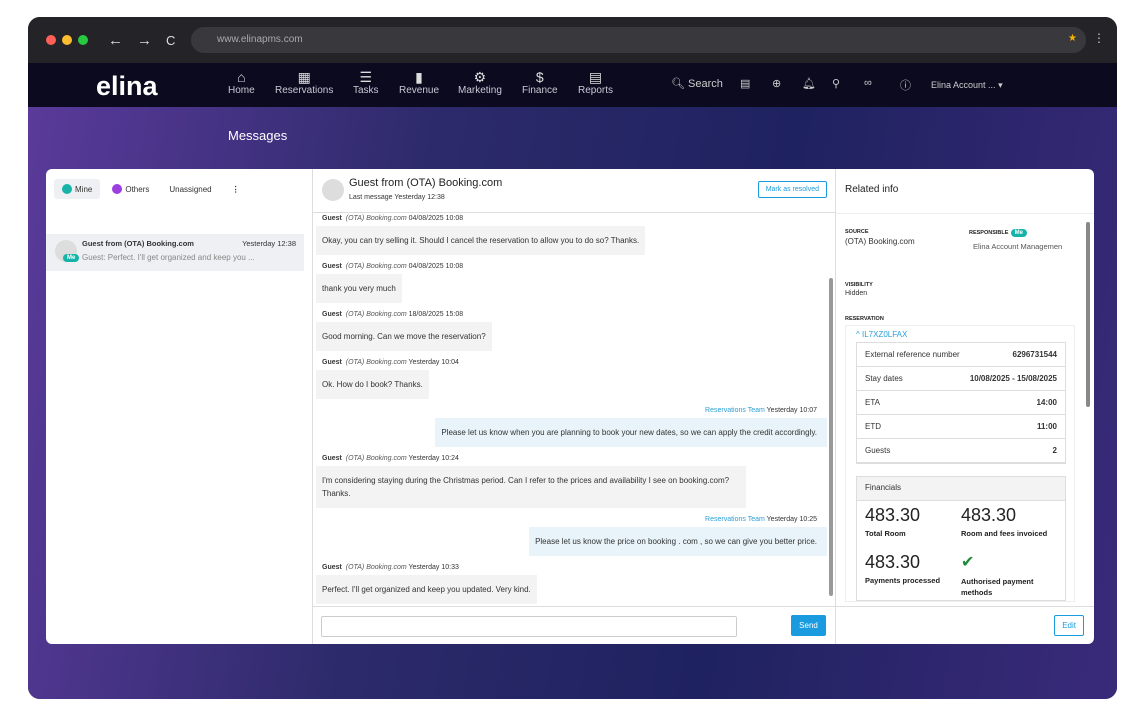 This screenshot has width=1144, height=715. Describe the element at coordinates (968, 562) in the screenshot. I see `check-icon: ✔` at that location.